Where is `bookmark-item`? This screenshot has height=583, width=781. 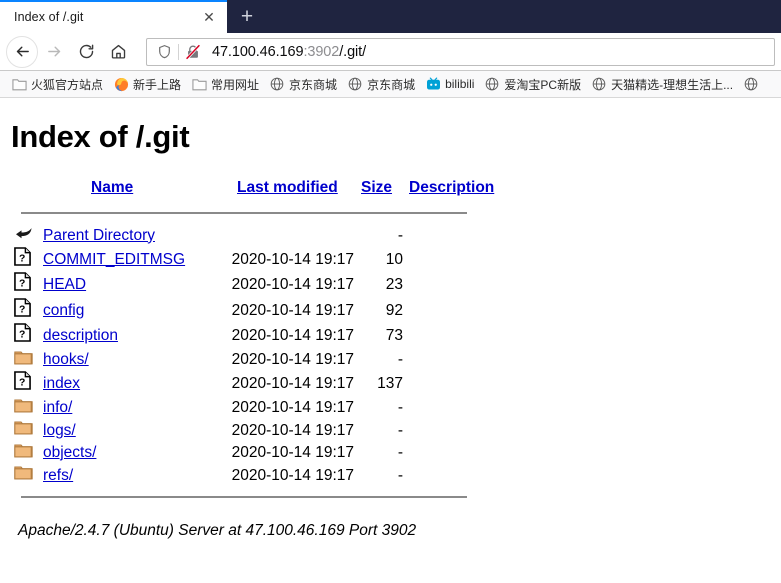 bookmark-item is located at coordinates (753, 84).